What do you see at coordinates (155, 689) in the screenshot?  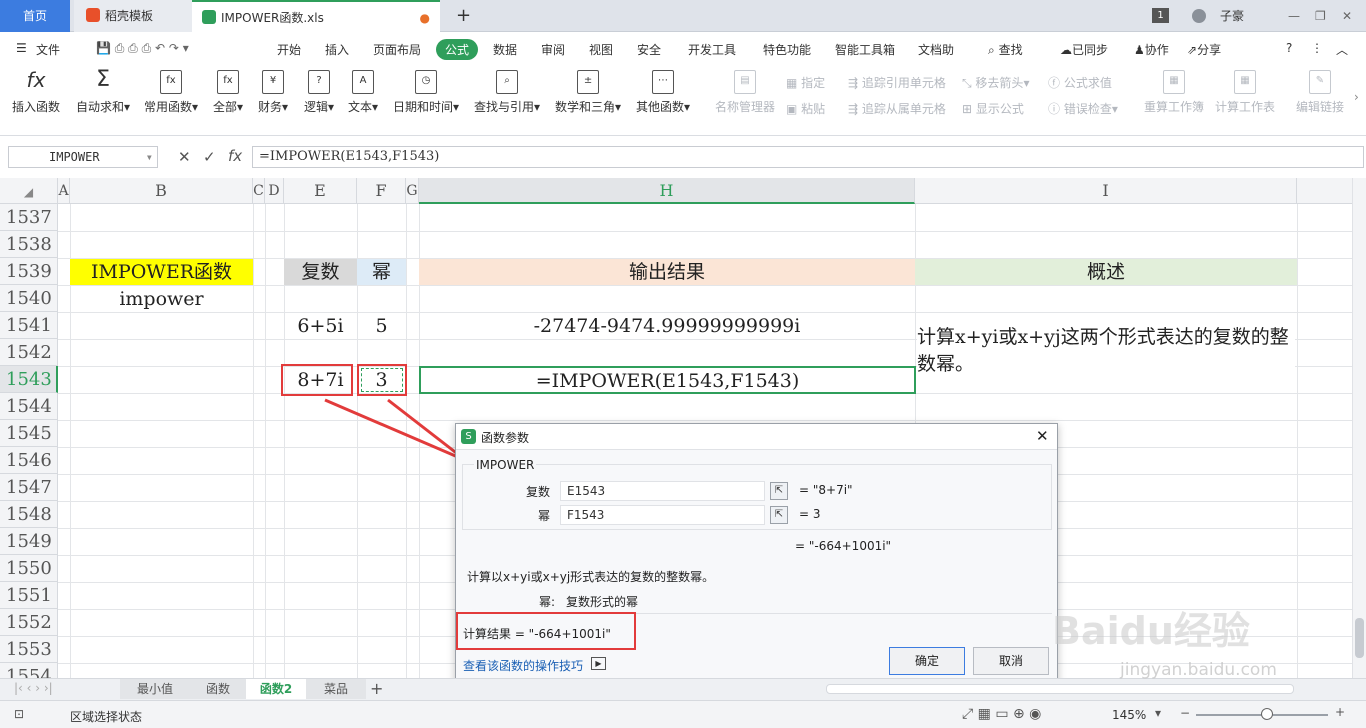 I see `sheet-tab-min: 最小值` at bounding box center [155, 689].